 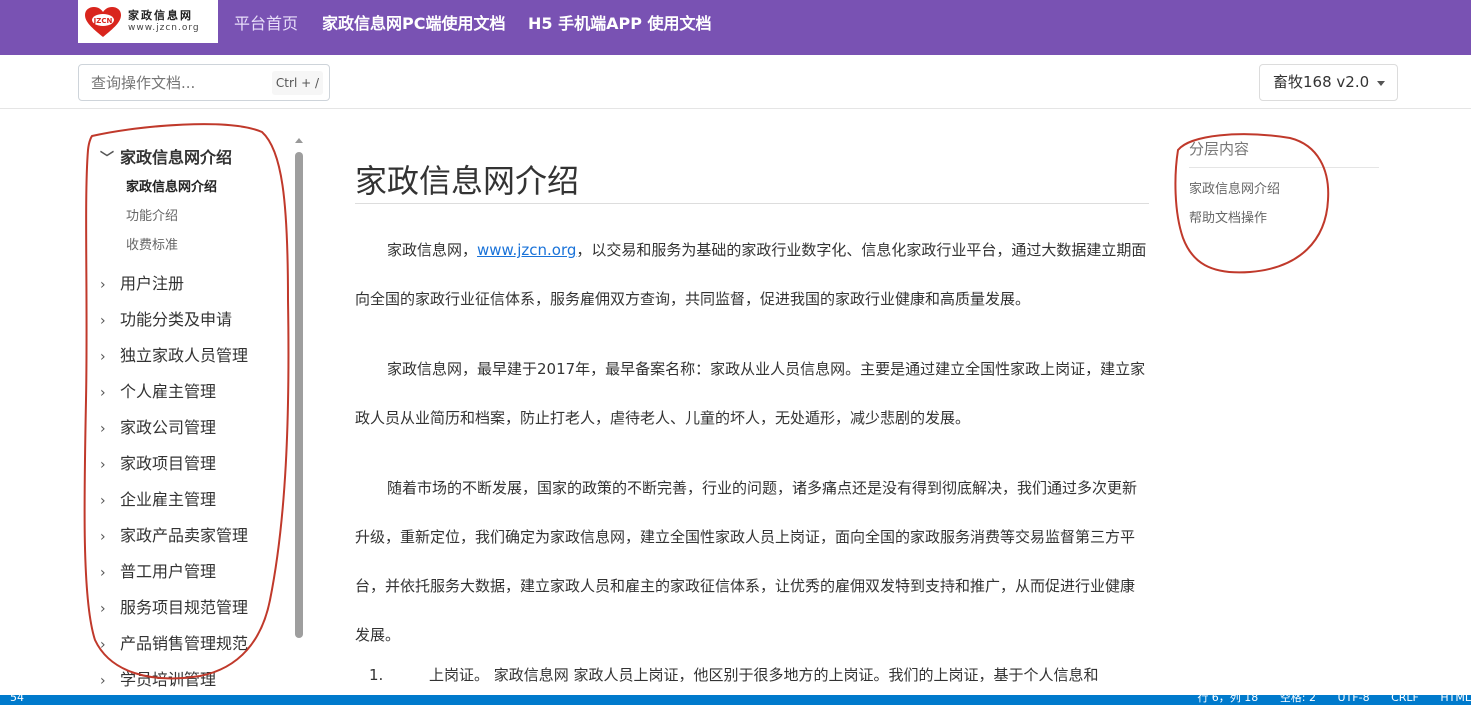 I want to click on list-number: 1., so click(x=376, y=675).